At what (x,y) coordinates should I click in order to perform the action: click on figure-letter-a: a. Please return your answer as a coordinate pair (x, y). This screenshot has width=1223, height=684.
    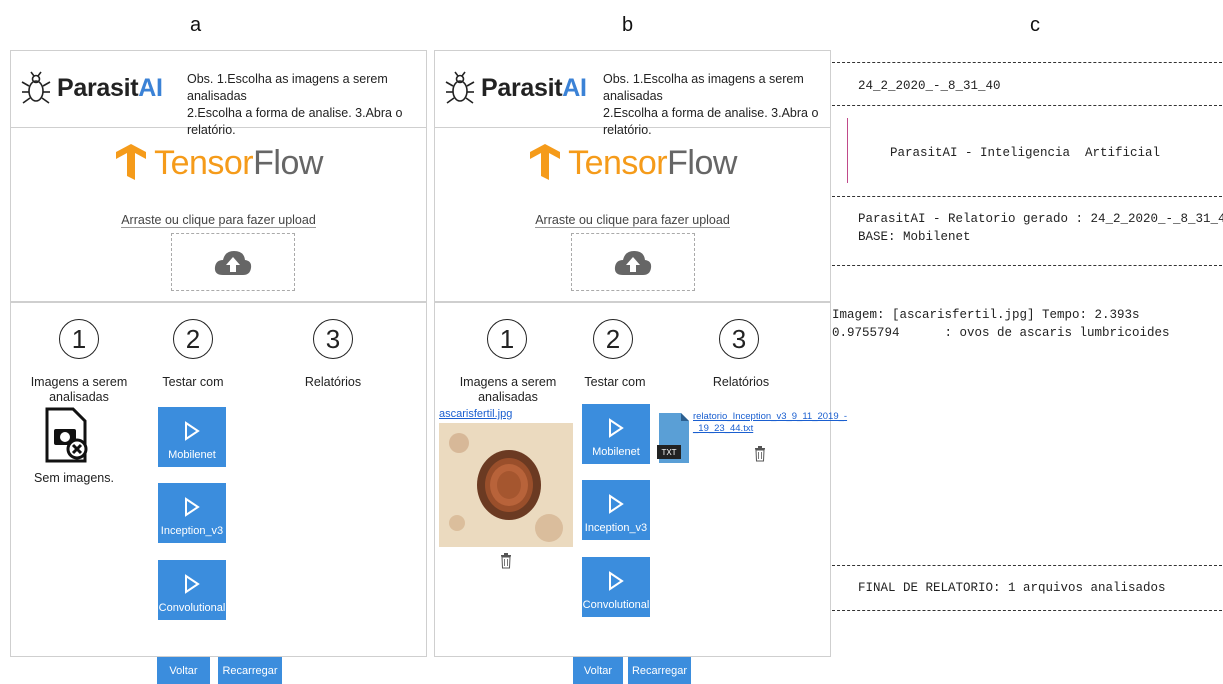
    Looking at the image, I should click on (196, 25).